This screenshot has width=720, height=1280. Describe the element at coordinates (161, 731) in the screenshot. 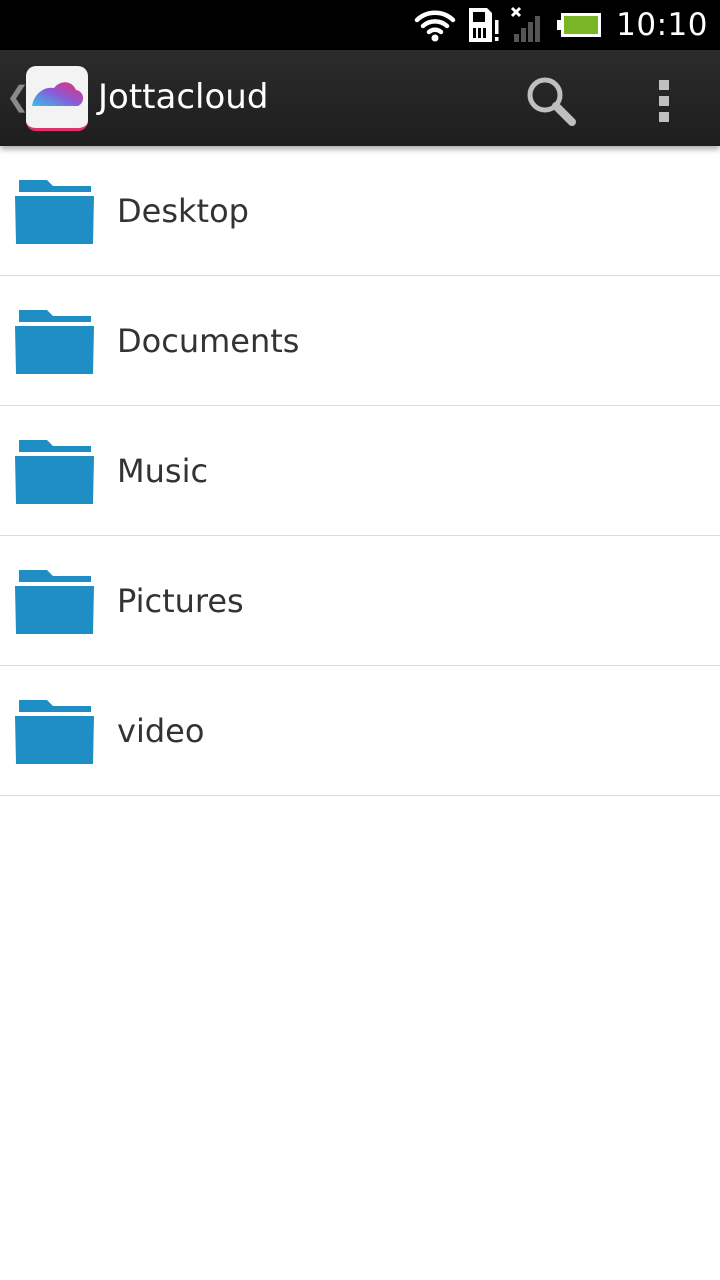

I see `folder-name: video` at that location.